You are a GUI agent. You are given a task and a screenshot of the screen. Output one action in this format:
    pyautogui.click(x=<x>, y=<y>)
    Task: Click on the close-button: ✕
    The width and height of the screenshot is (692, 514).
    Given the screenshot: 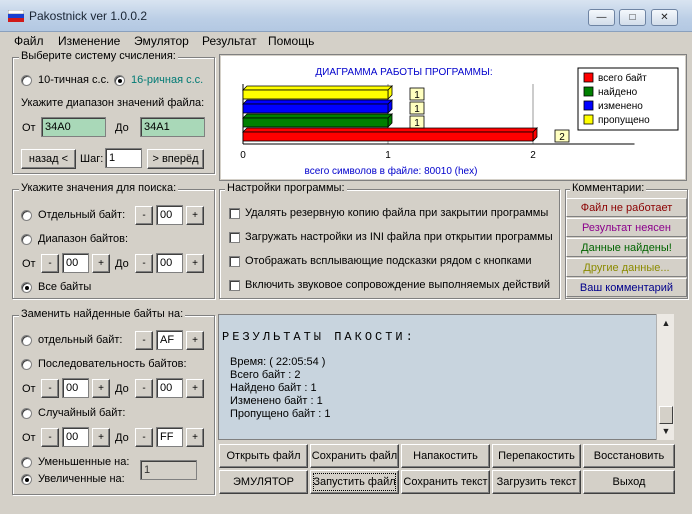 What is the action you would take?
    pyautogui.click(x=664, y=17)
    